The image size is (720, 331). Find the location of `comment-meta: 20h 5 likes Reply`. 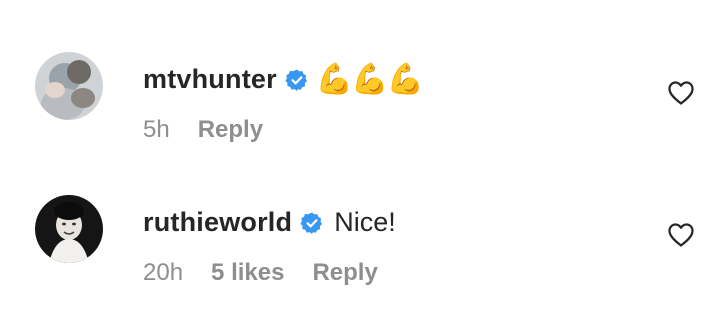

comment-meta: 20h 5 likes Reply is located at coordinates (274, 273).